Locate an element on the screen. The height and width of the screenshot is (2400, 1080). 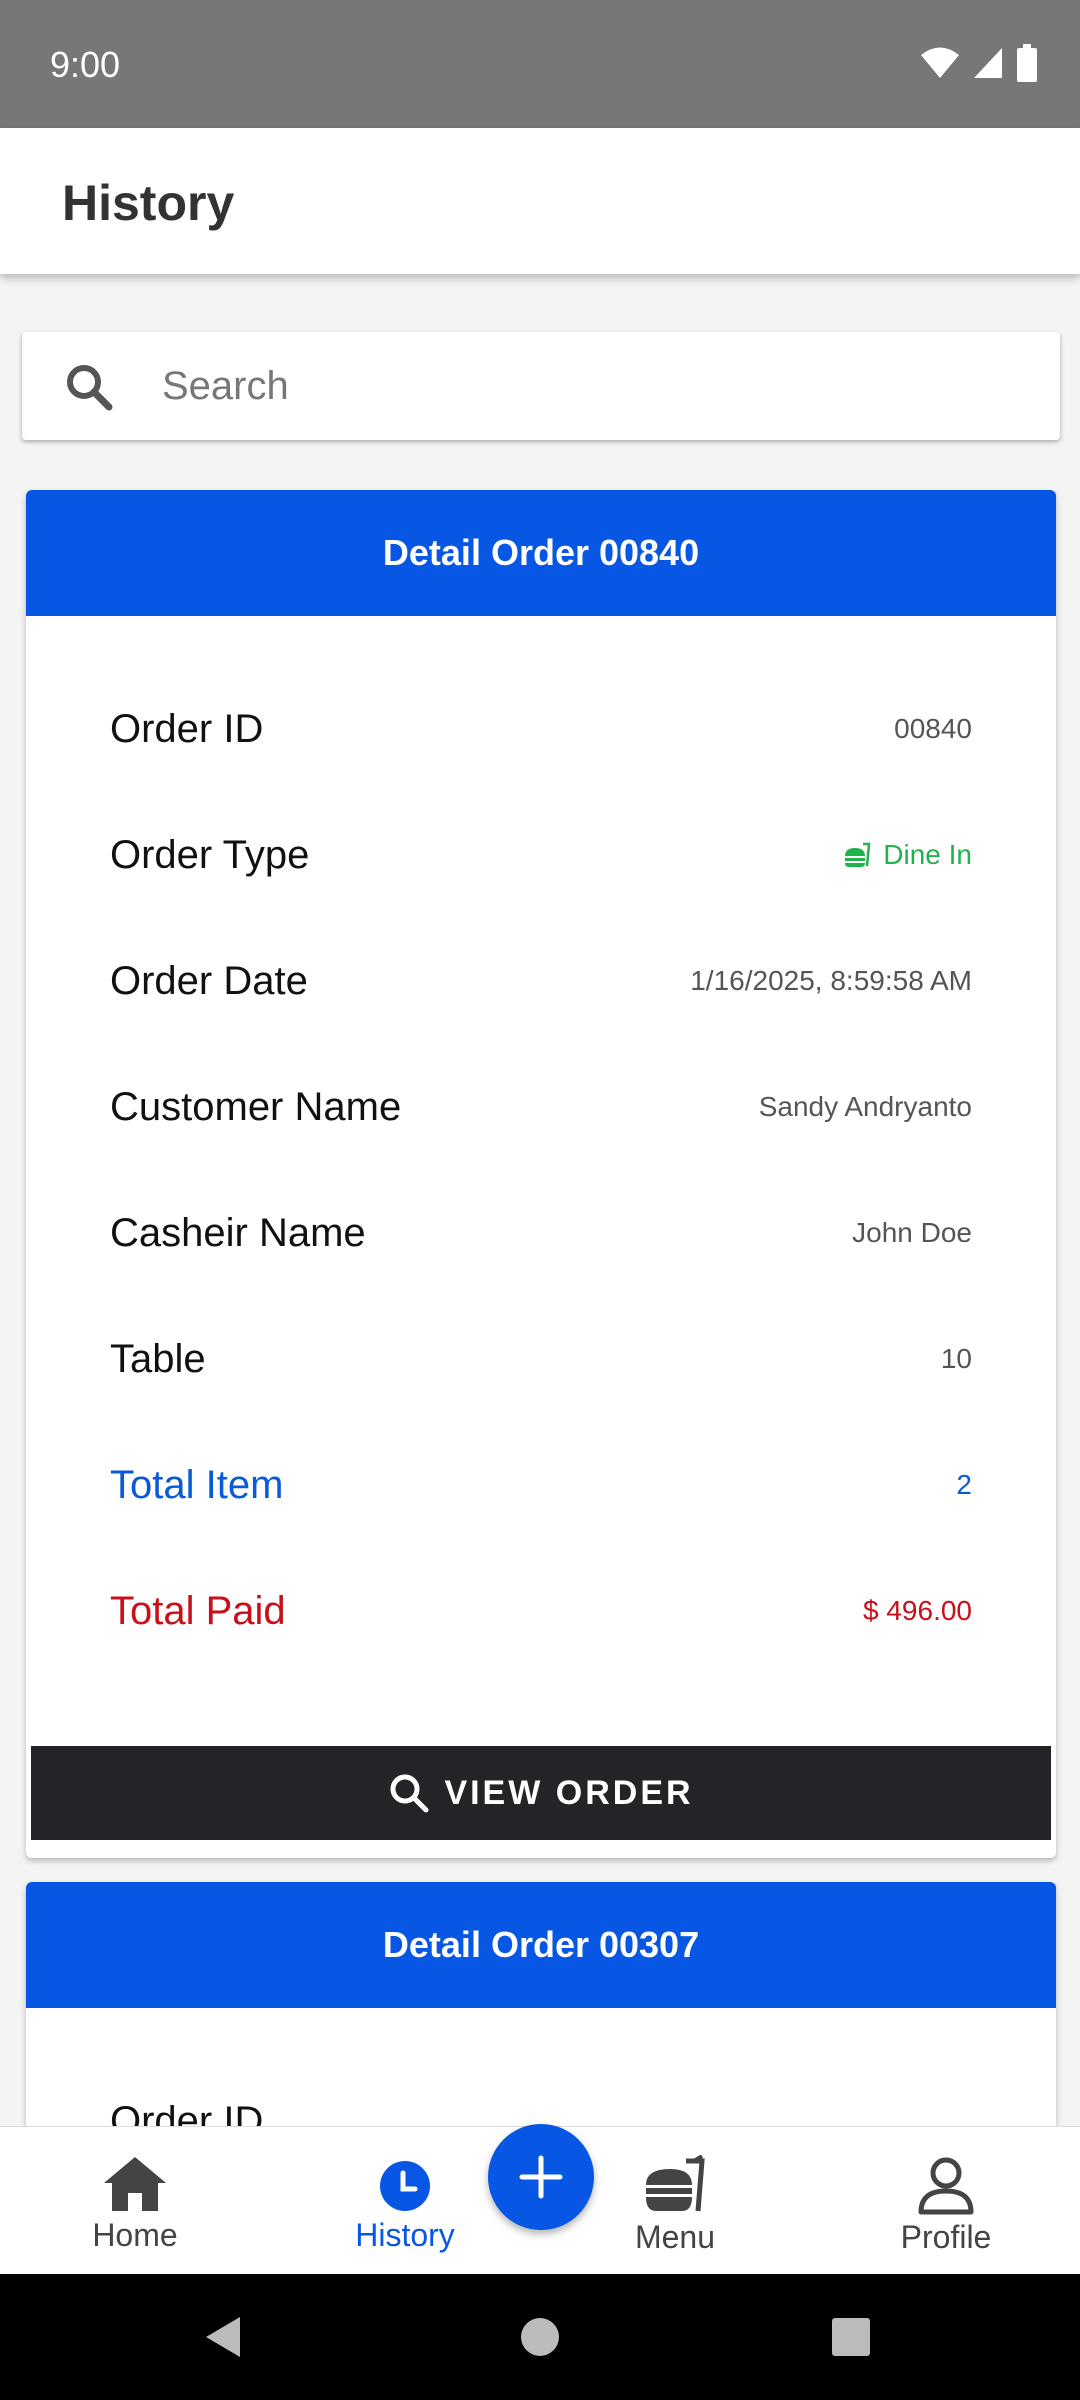
wifi-icon is located at coordinates (940, 62).